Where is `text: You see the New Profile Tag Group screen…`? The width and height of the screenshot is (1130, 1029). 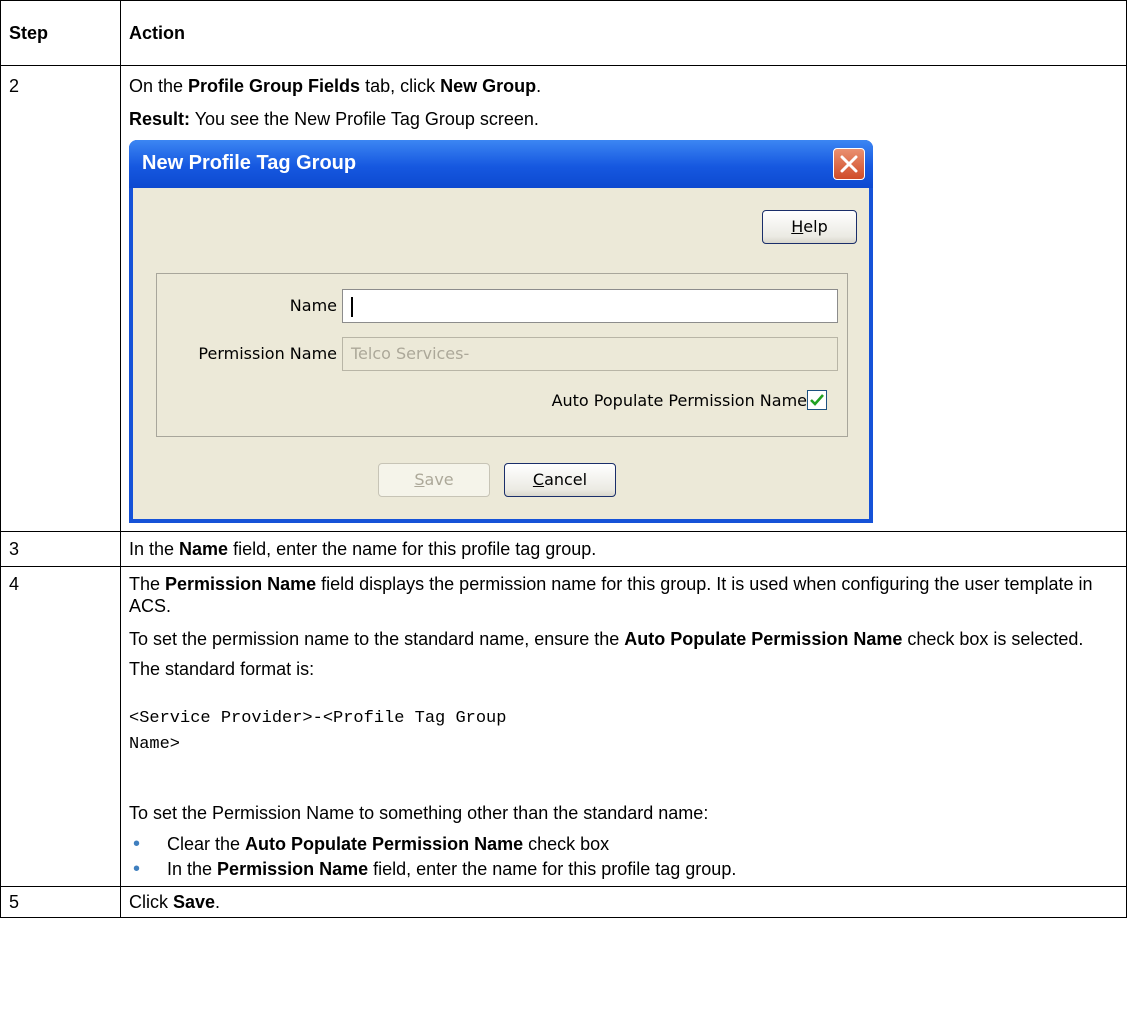
text: You see the New Profile Tag Group screen… is located at coordinates (364, 119).